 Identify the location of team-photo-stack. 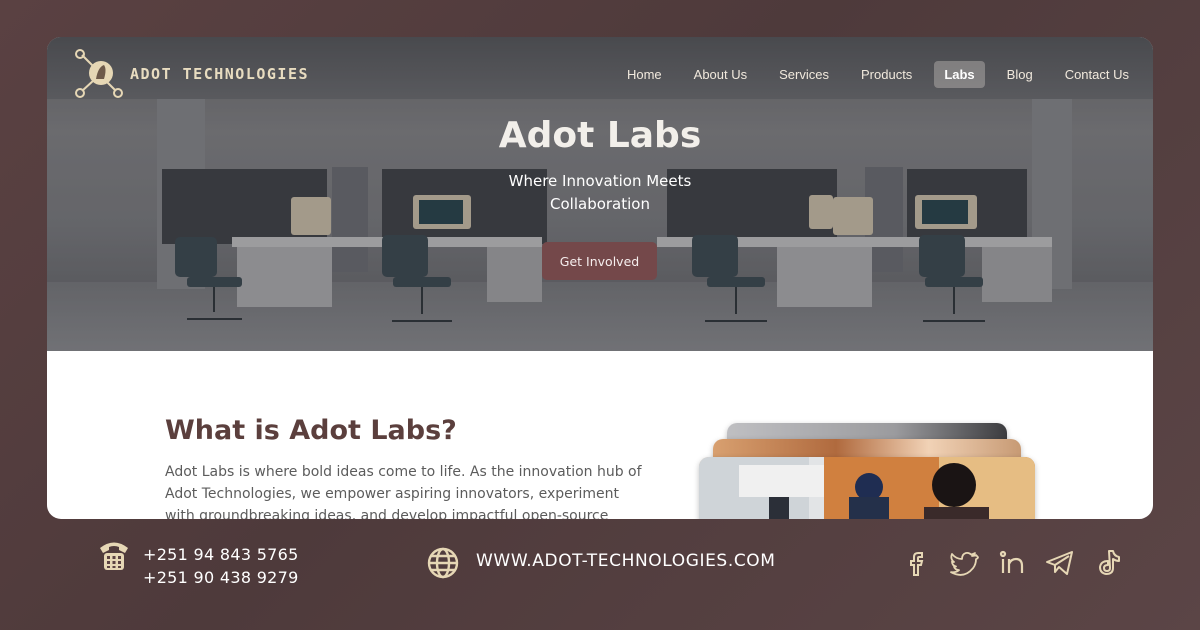
(867, 471).